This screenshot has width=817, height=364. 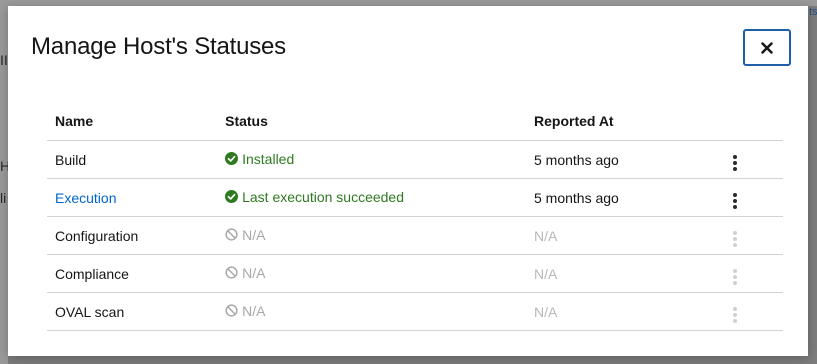 What do you see at coordinates (371, 159) in the screenshot?
I see `row-status: Installed` at bounding box center [371, 159].